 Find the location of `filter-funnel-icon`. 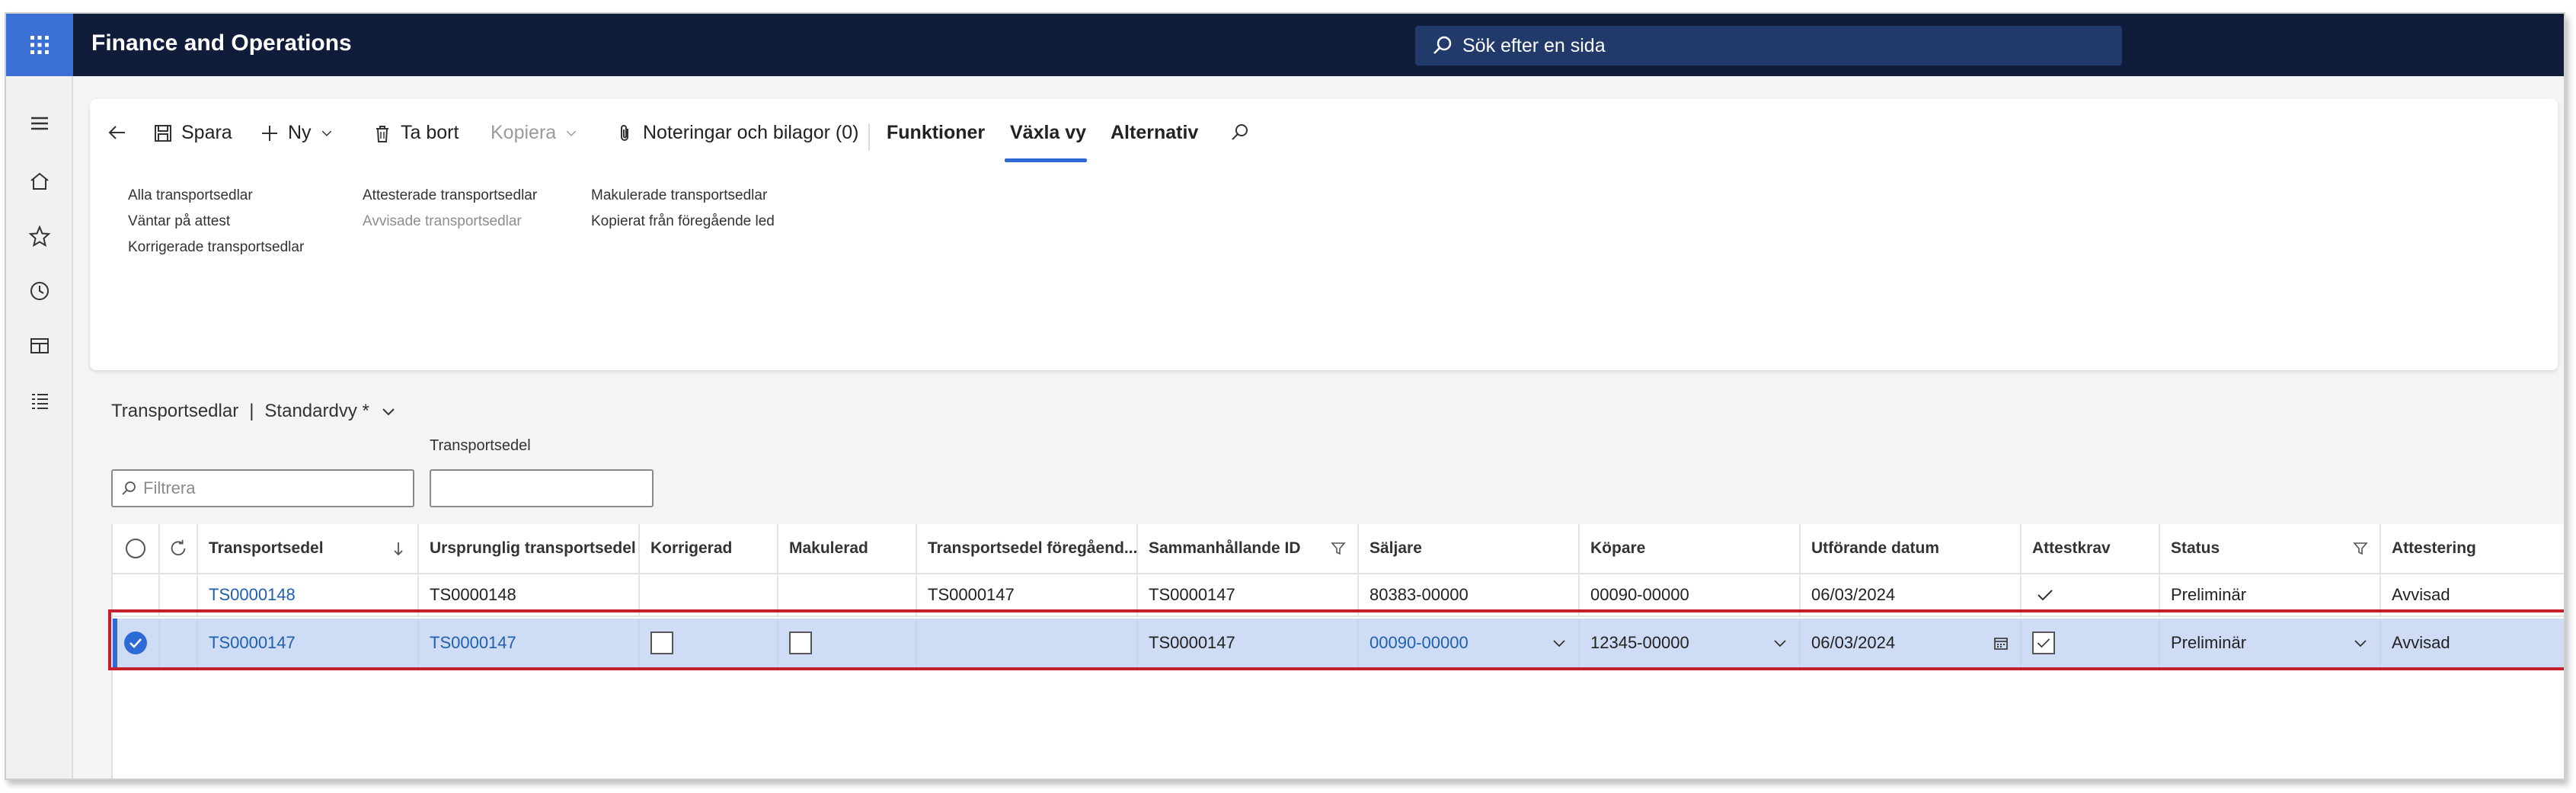

filter-funnel-icon is located at coordinates (1339, 548).